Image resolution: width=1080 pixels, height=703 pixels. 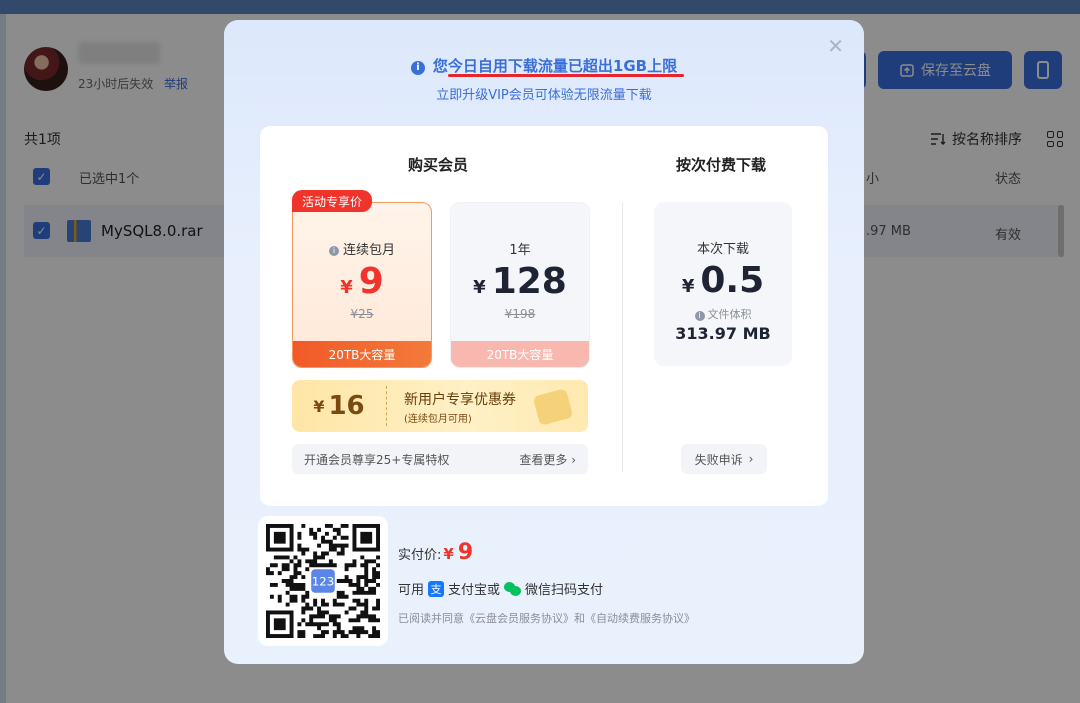 What do you see at coordinates (460, 400) in the screenshot?
I see `coupon-title: 新用户专享优惠券` at bounding box center [460, 400].